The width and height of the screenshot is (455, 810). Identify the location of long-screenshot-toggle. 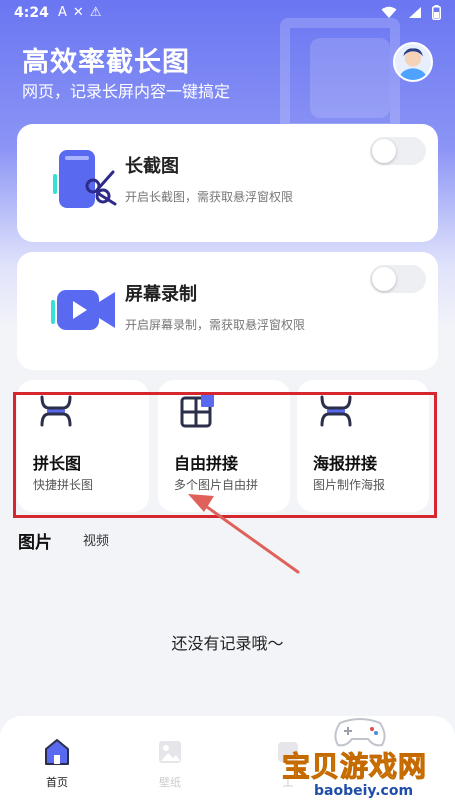
(398, 151).